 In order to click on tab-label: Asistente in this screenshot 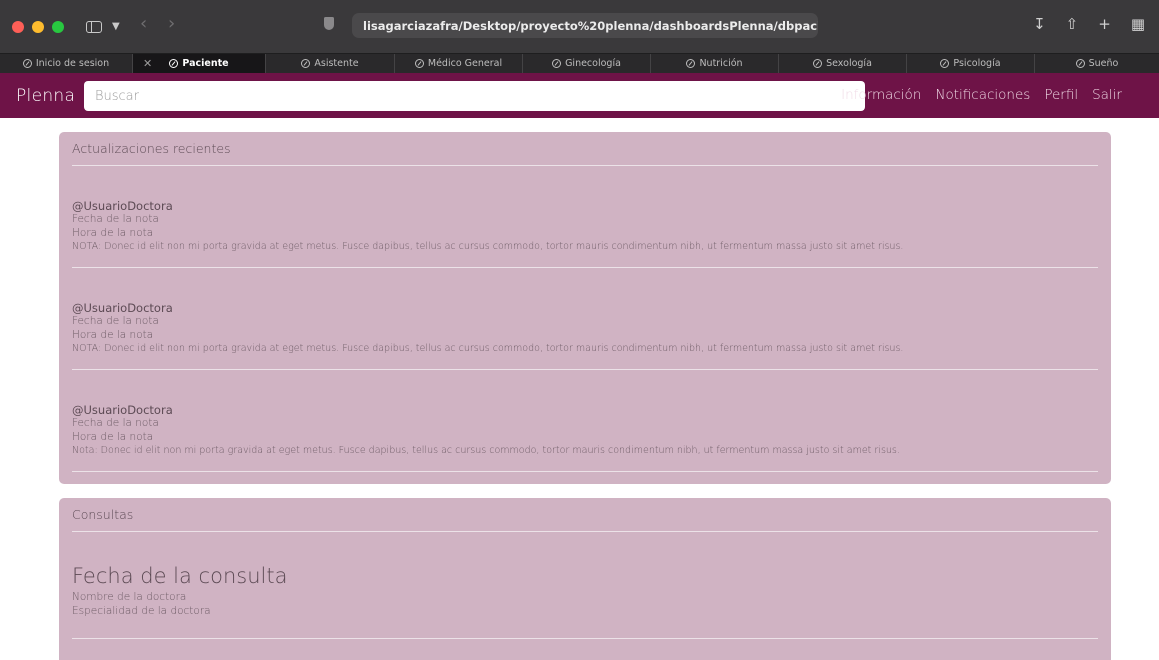, I will do `click(336, 63)`.